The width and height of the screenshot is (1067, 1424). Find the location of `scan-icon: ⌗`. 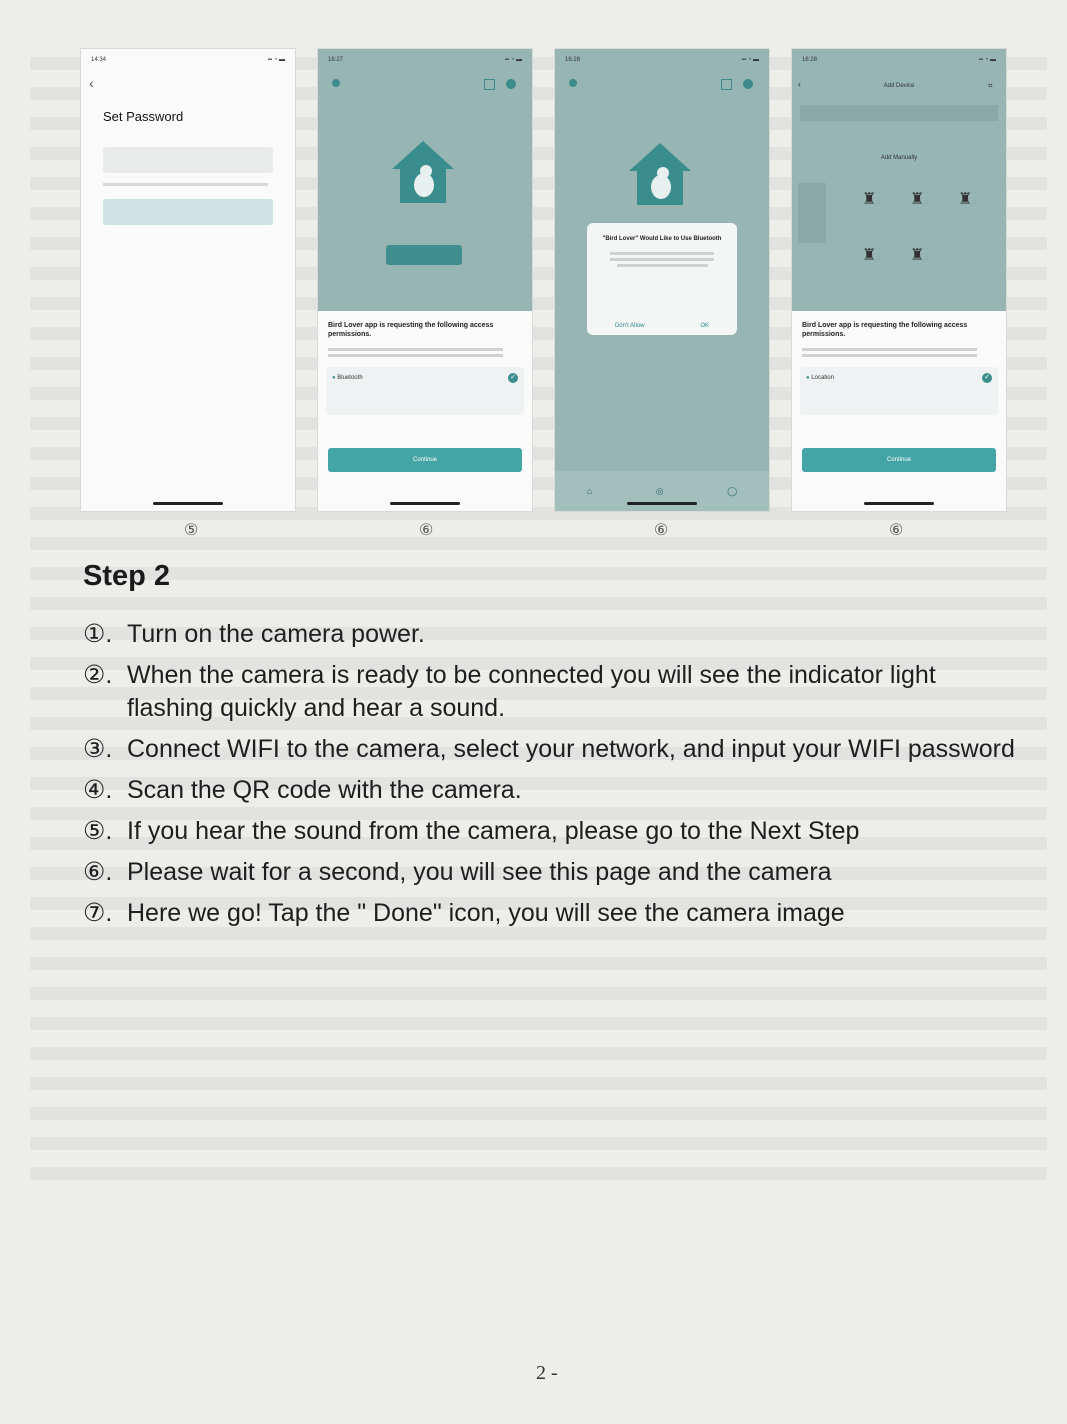

scan-icon: ⌗ is located at coordinates (990, 86).